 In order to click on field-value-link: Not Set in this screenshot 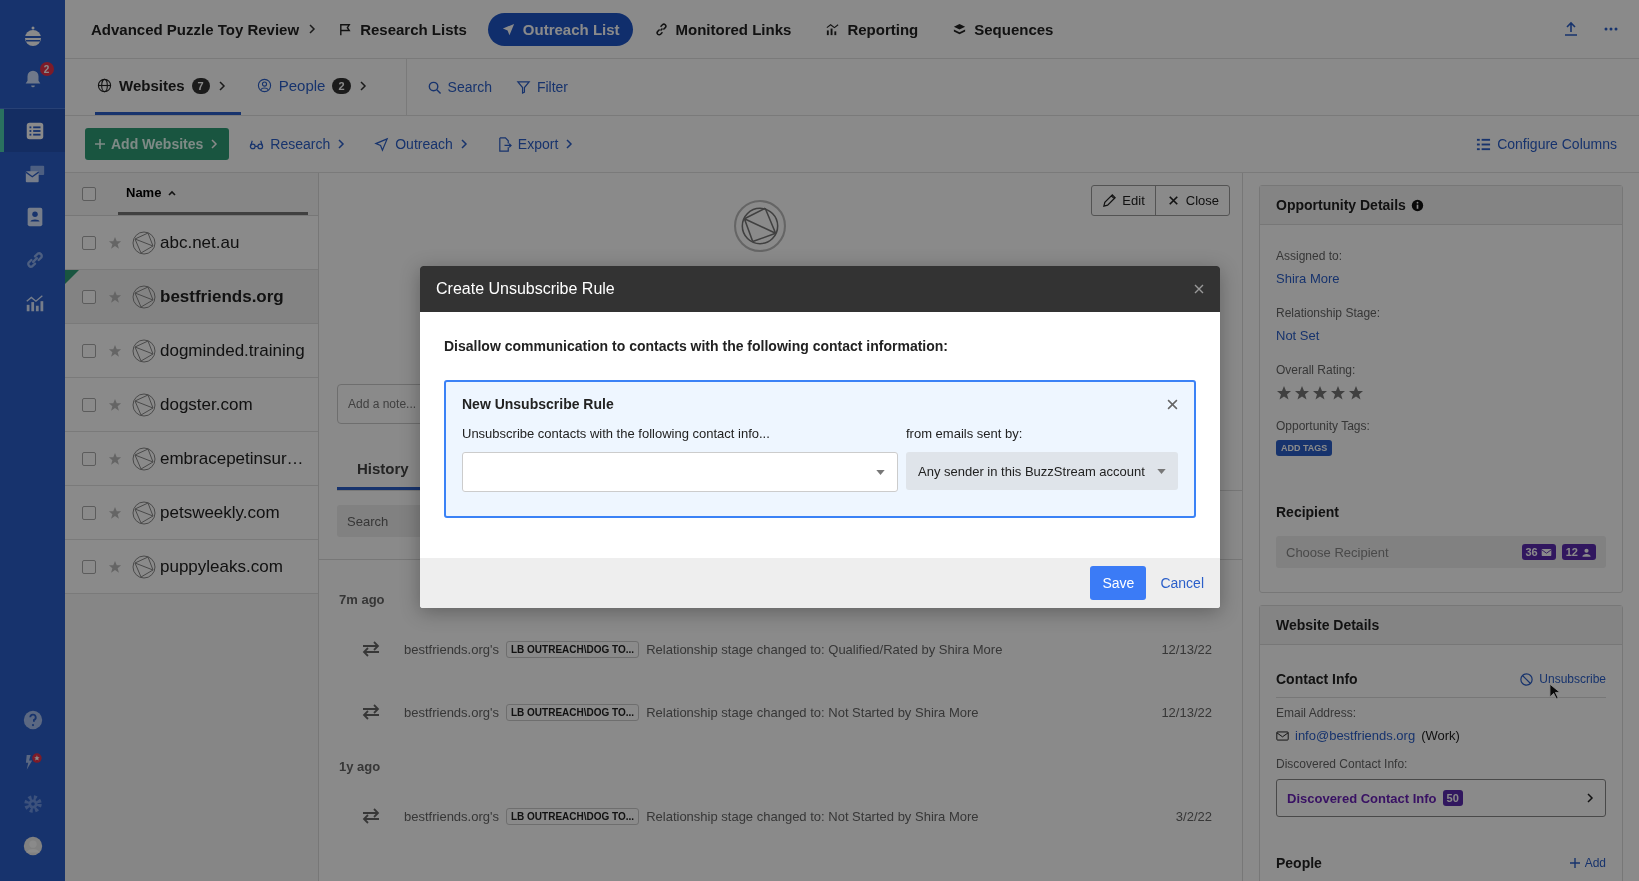, I will do `click(1441, 335)`.